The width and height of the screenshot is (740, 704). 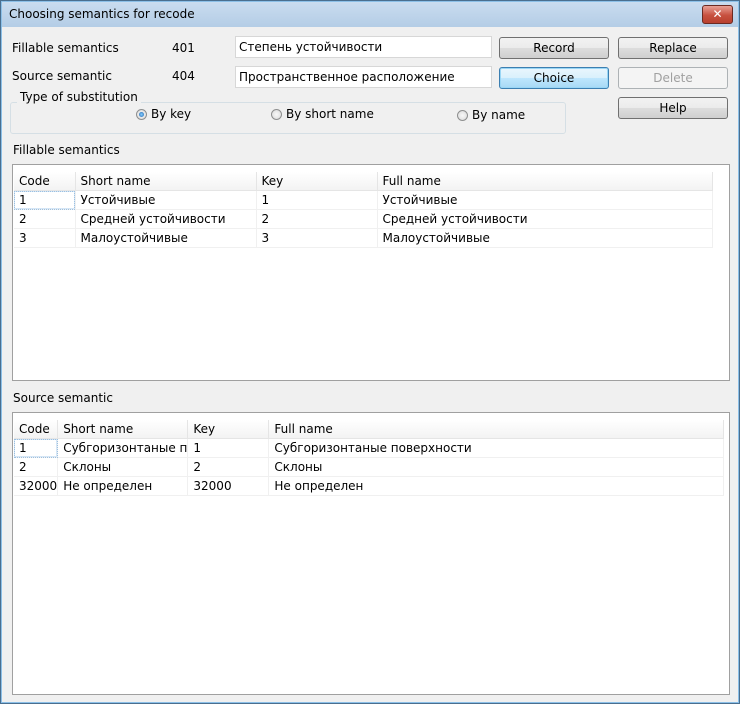 I want to click on delete-button: Delete, so click(x=673, y=78).